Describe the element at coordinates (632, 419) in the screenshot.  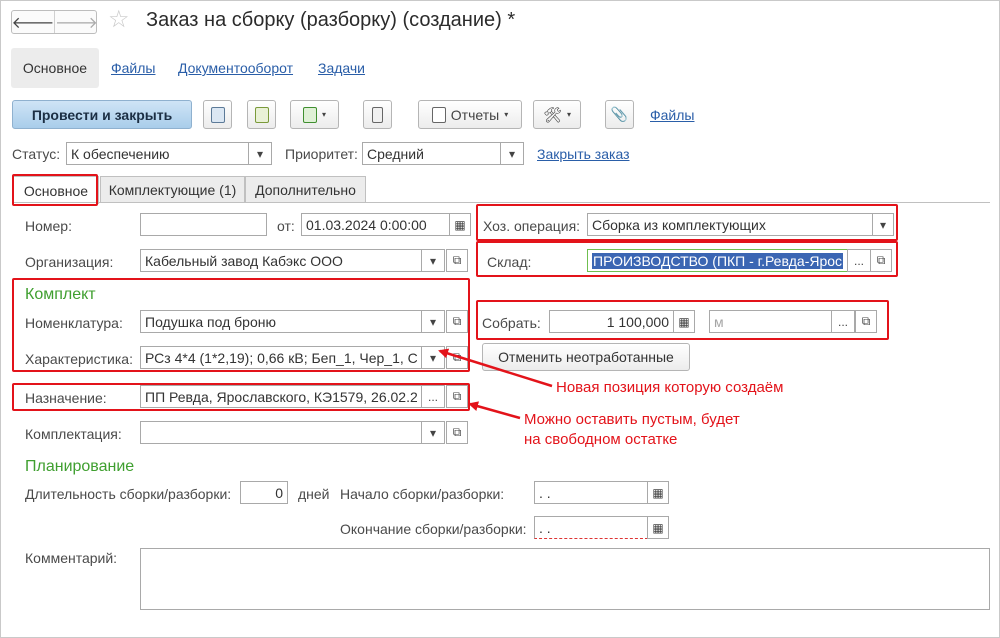
I see `note-can-leave-empty-line1: Можно оставить пустым, будет` at that location.